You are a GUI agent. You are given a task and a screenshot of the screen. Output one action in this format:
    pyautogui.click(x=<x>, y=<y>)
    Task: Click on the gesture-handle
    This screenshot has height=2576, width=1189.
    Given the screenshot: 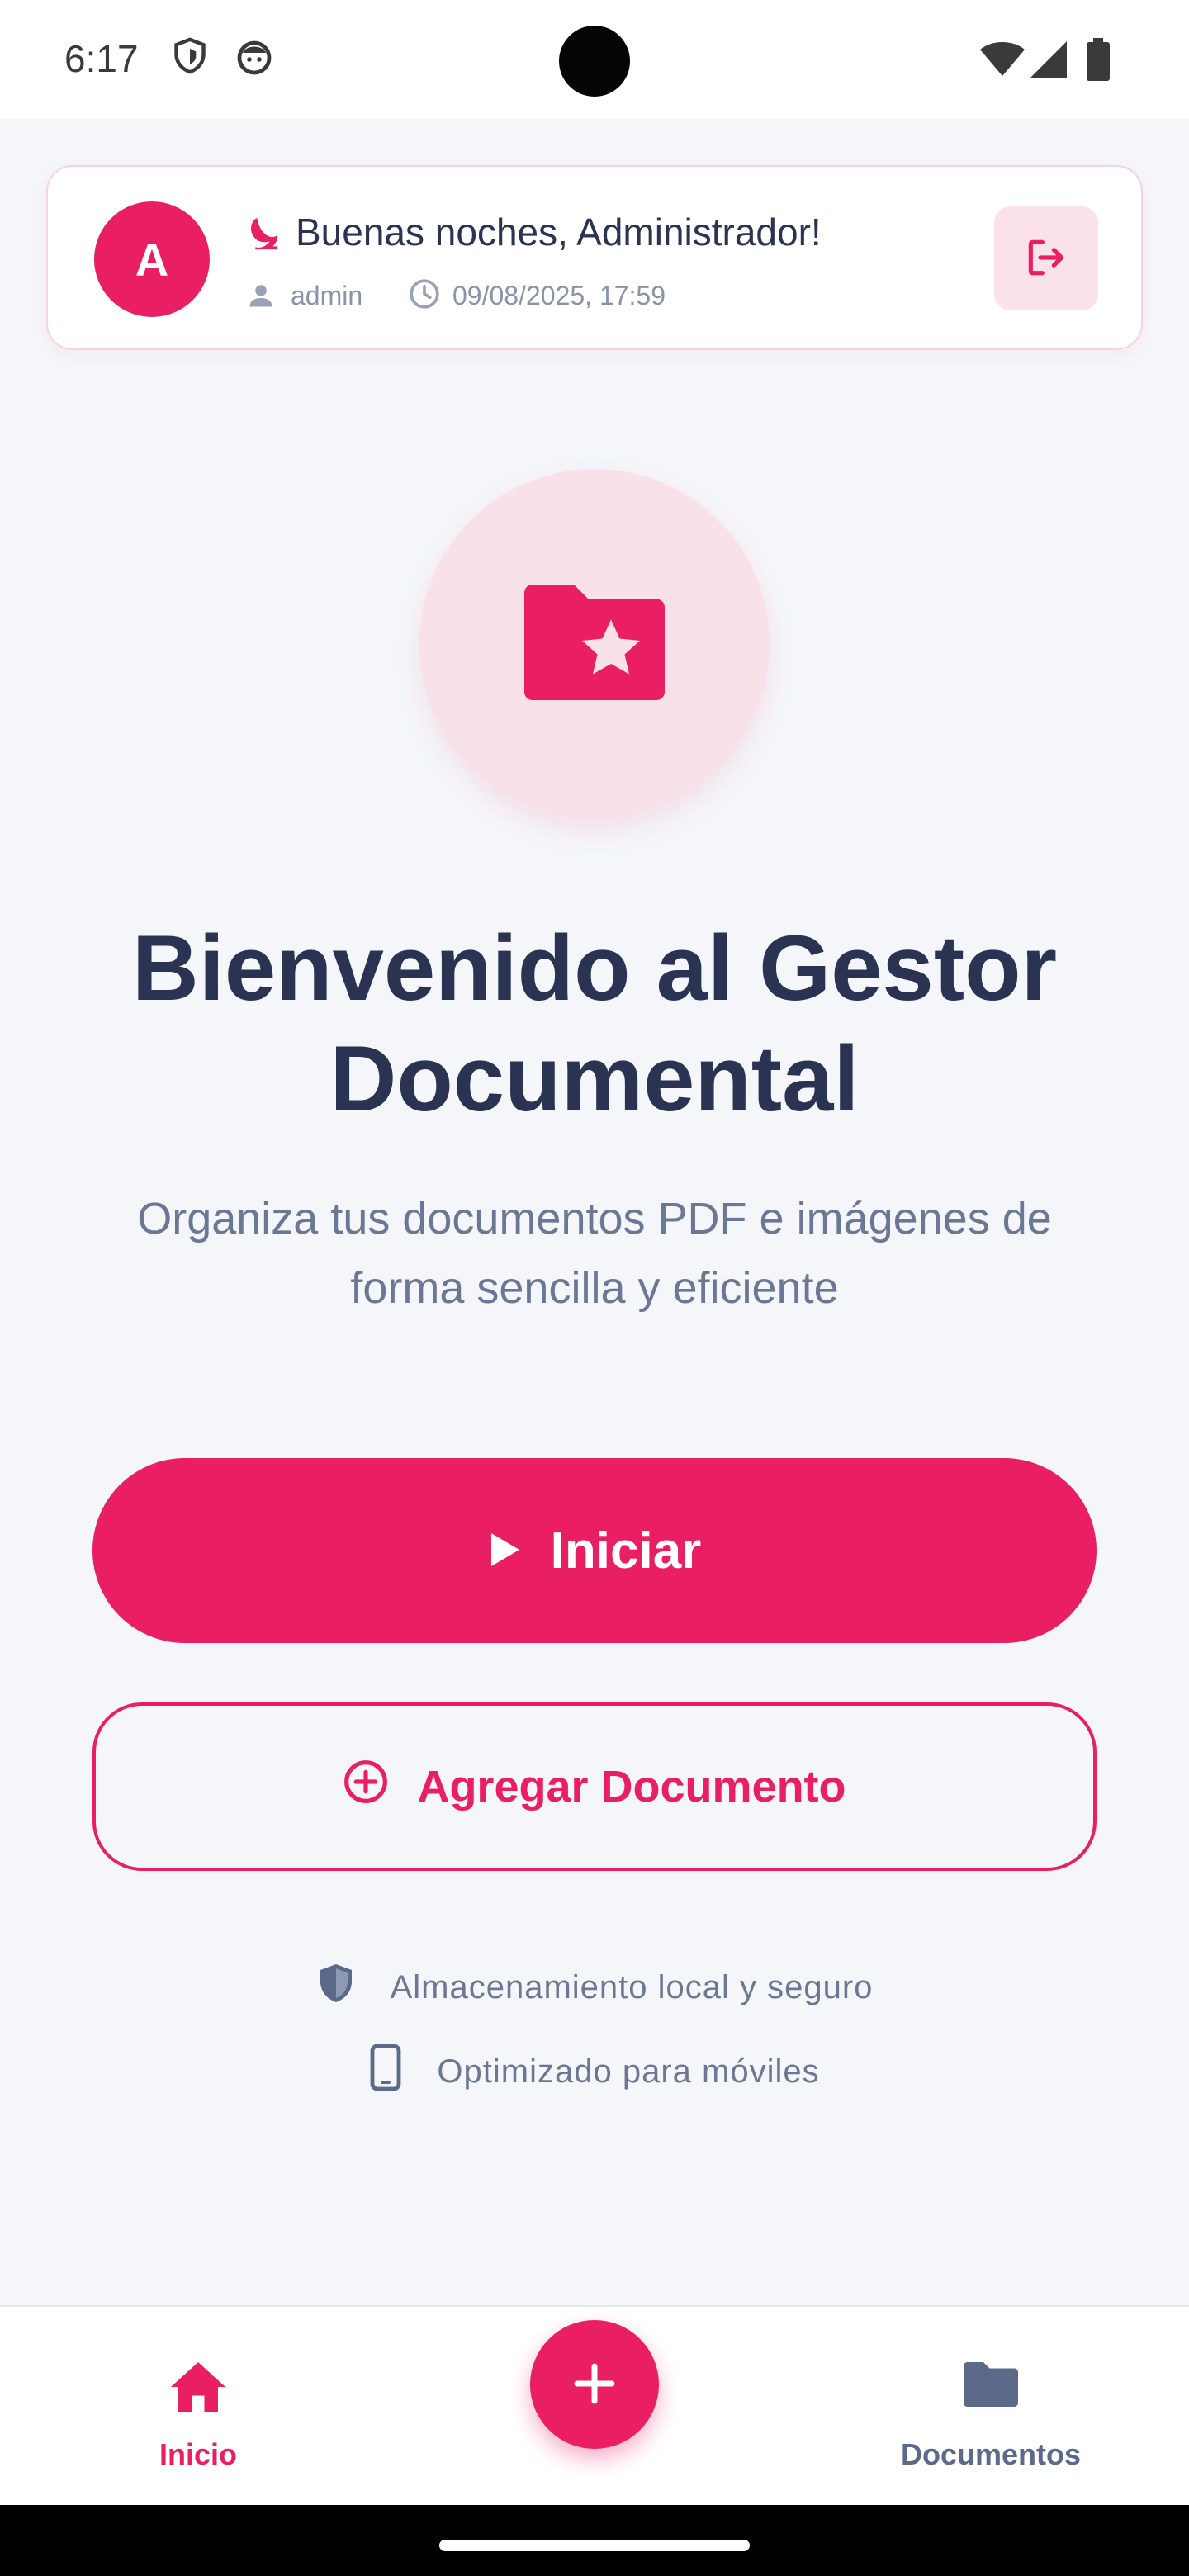 What is the action you would take?
    pyautogui.click(x=594, y=2545)
    